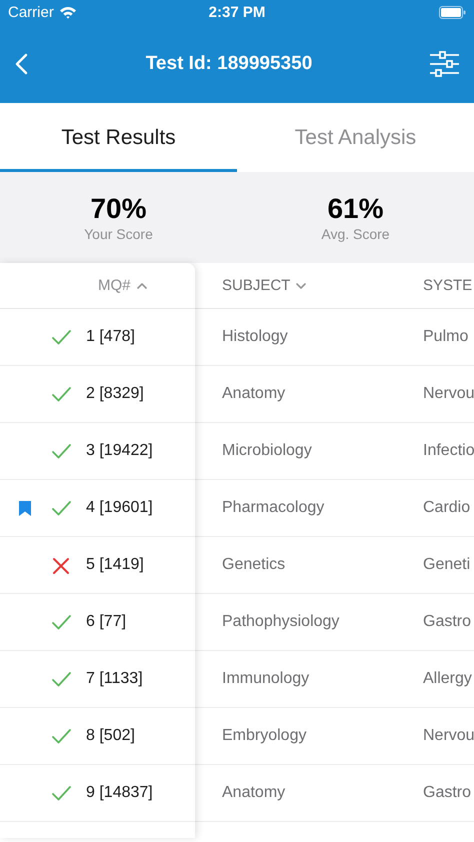 The height and width of the screenshot is (842, 474). What do you see at coordinates (21, 63) in the screenshot?
I see `back-button` at bounding box center [21, 63].